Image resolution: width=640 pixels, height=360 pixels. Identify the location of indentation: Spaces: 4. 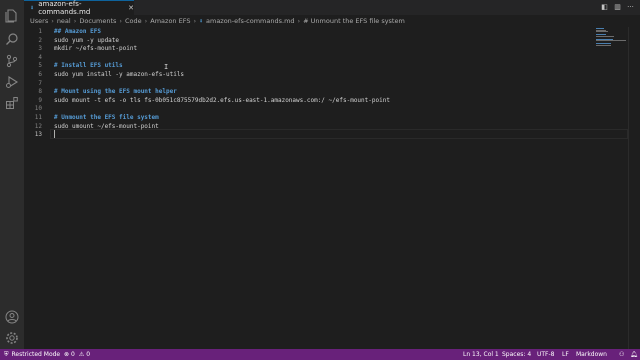
(516, 354).